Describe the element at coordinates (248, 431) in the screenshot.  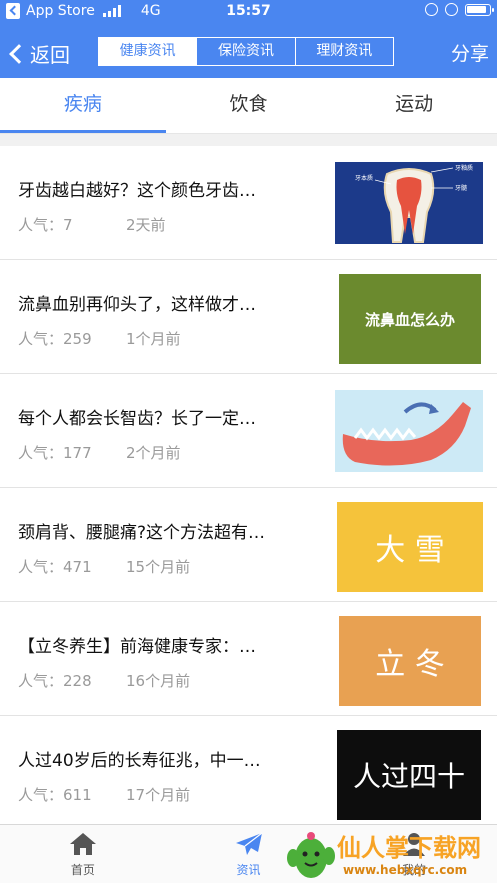
I see `list-item: 每个人都会长智齿？长了一定… 人气：177 2个月前` at that location.